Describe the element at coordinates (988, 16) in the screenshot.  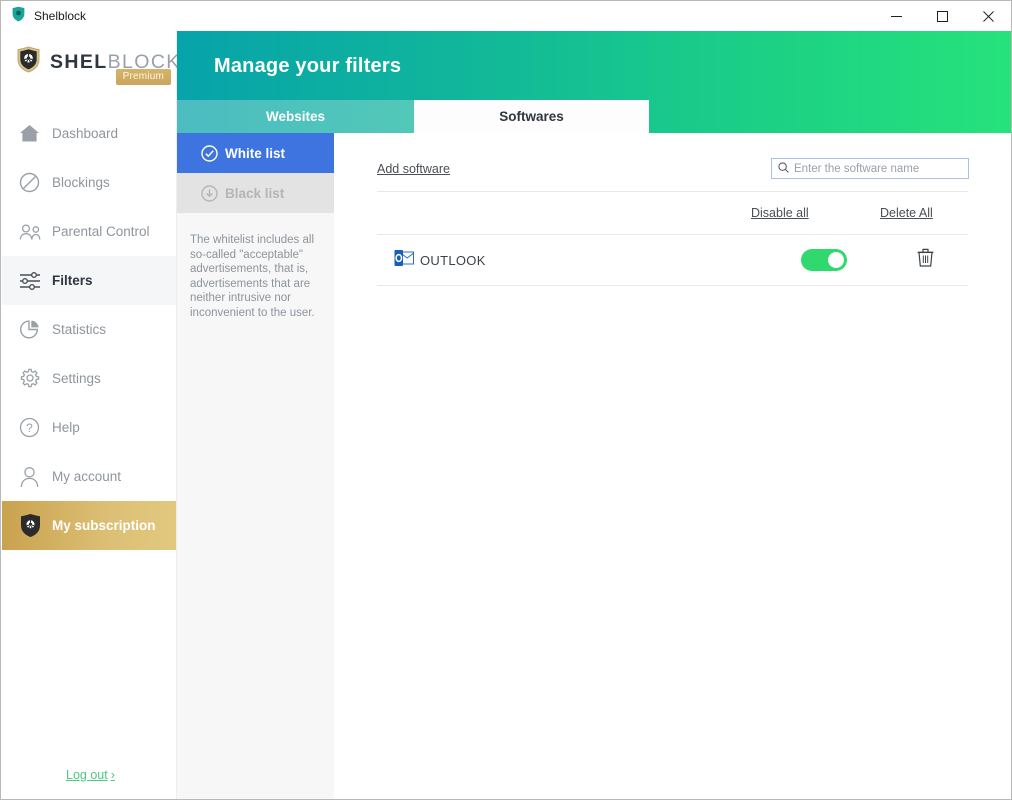
I see `close-button` at that location.